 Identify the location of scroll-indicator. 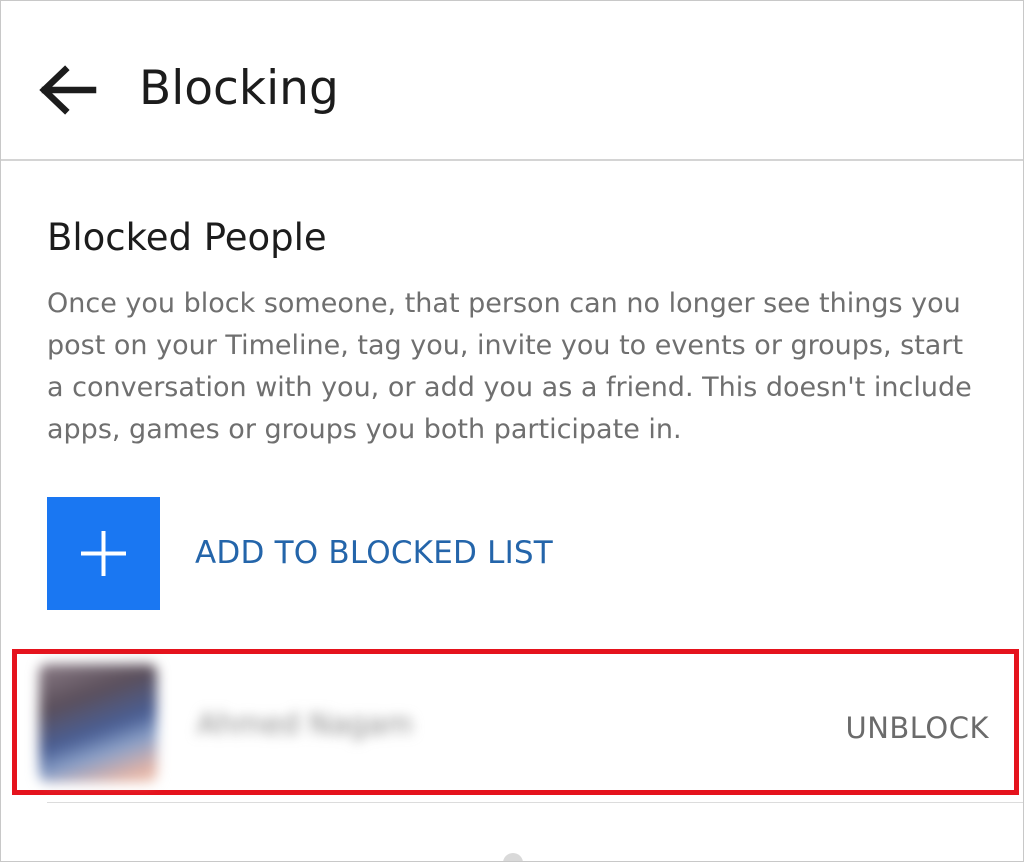
(513, 857).